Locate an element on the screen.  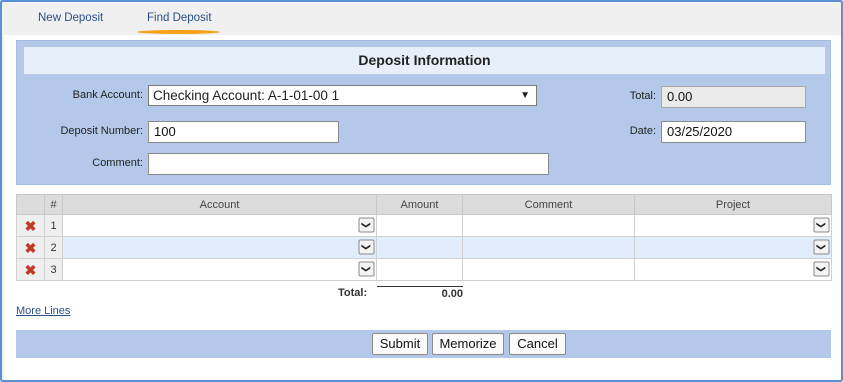
deposit-number-label: Deposit Number: is located at coordinates (101, 131).